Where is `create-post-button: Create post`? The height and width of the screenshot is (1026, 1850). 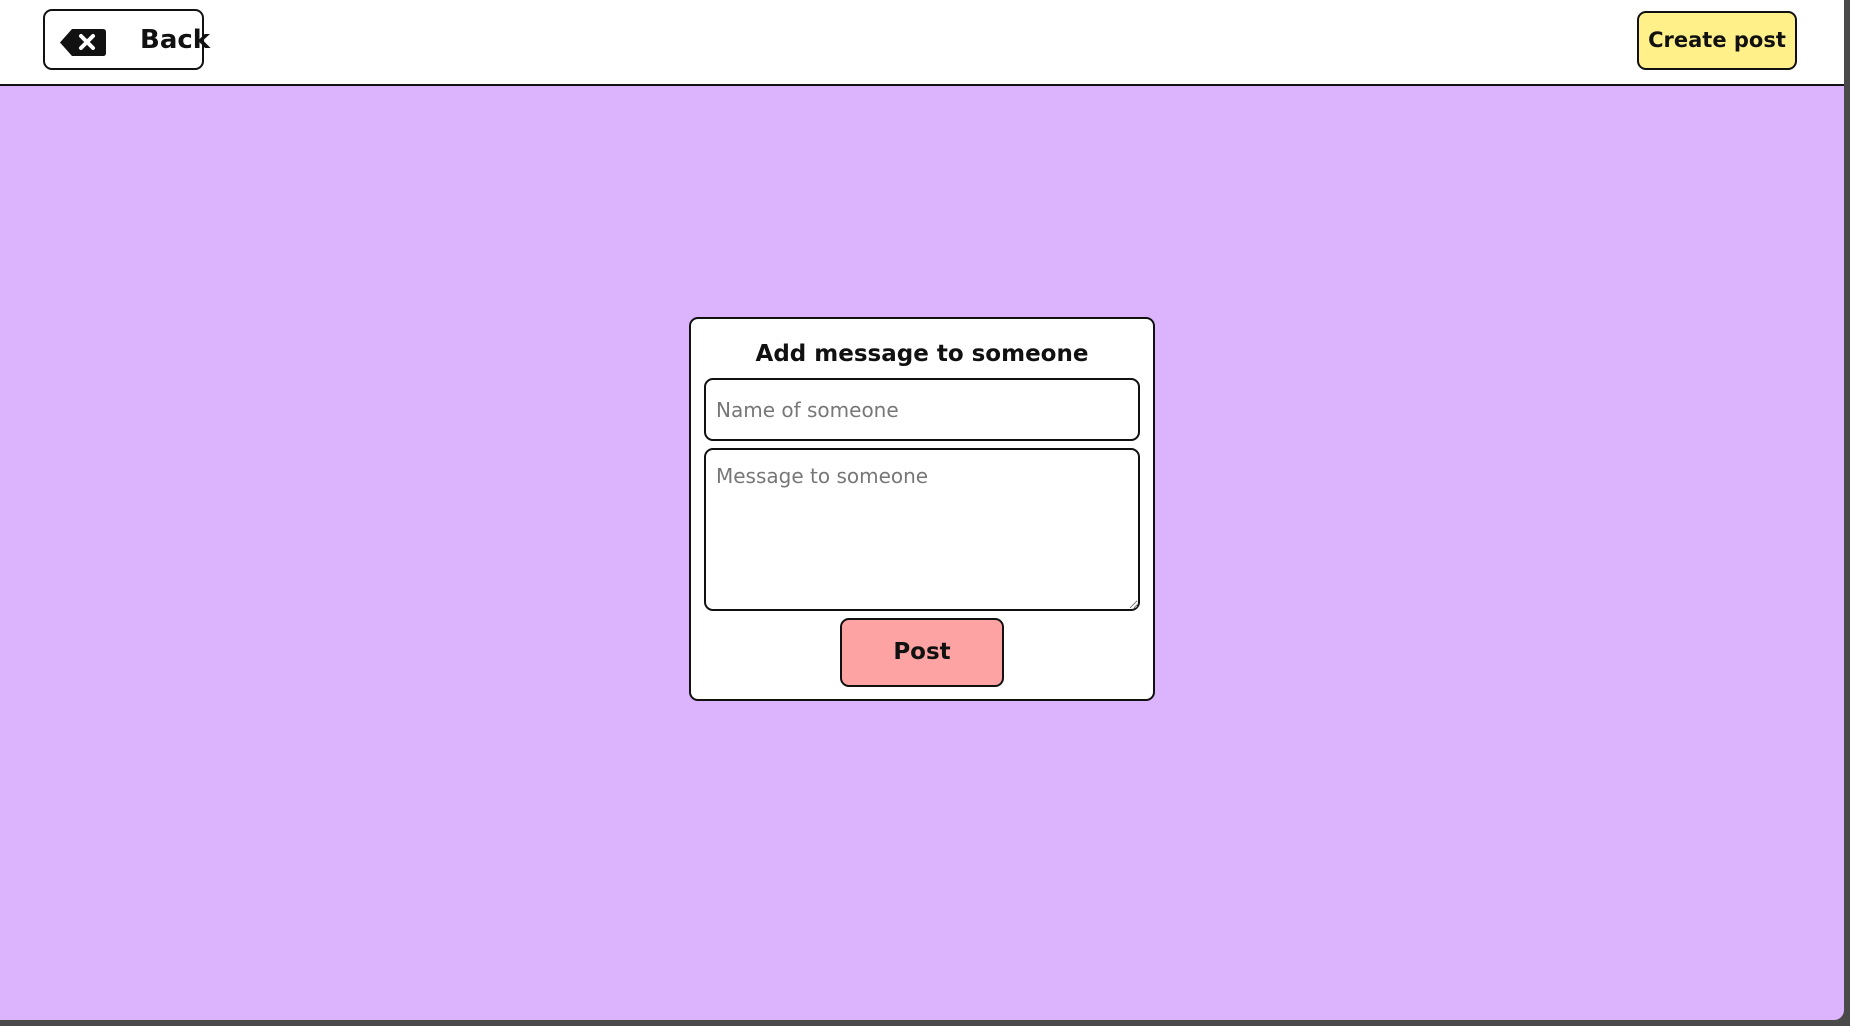 create-post-button: Create post is located at coordinates (1717, 40).